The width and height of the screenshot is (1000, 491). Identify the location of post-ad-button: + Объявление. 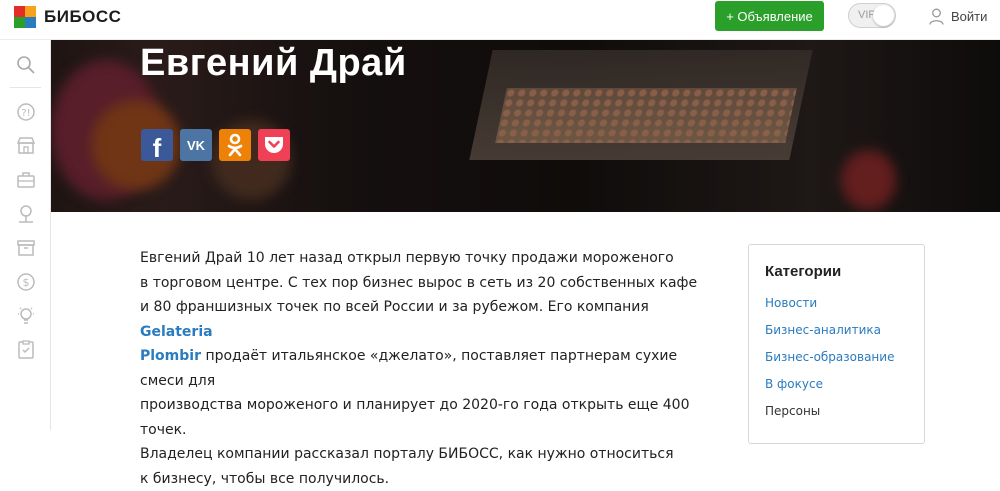
(769, 16).